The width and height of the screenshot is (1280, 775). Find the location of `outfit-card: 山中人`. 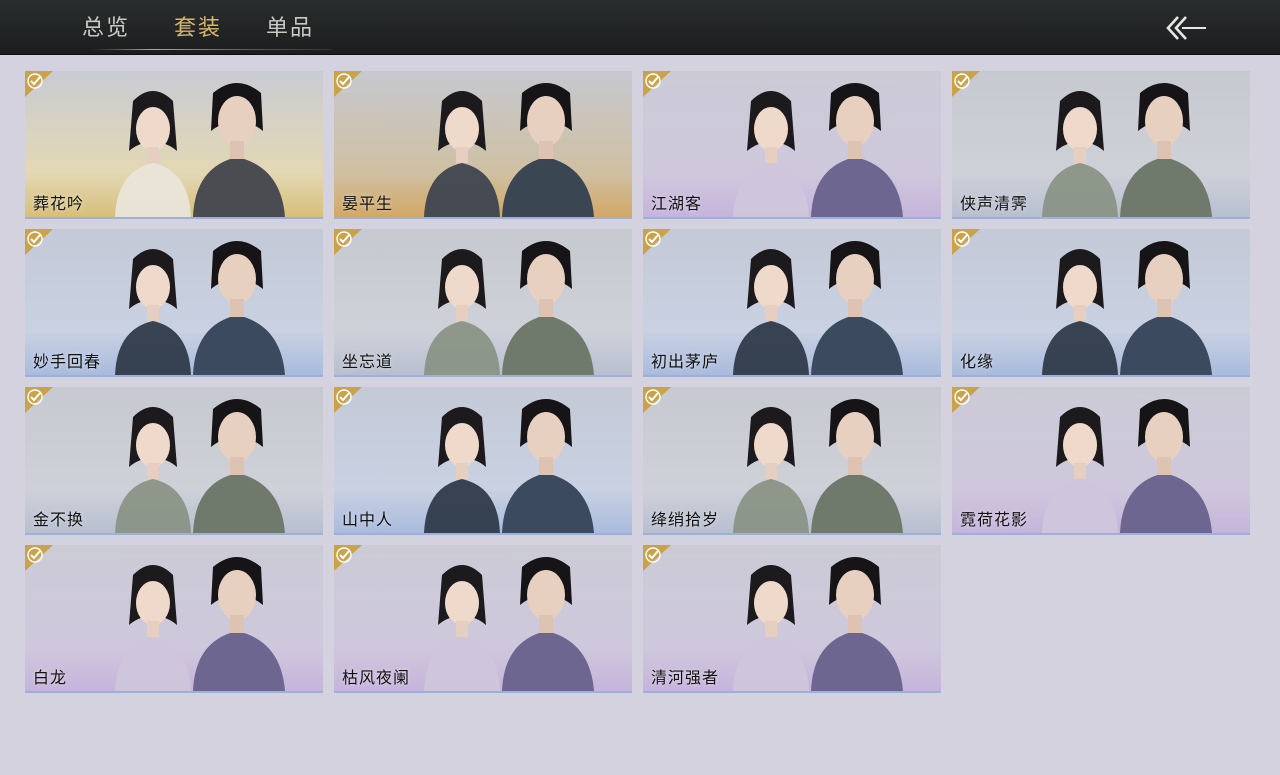

outfit-card: 山中人 is located at coordinates (483, 461).